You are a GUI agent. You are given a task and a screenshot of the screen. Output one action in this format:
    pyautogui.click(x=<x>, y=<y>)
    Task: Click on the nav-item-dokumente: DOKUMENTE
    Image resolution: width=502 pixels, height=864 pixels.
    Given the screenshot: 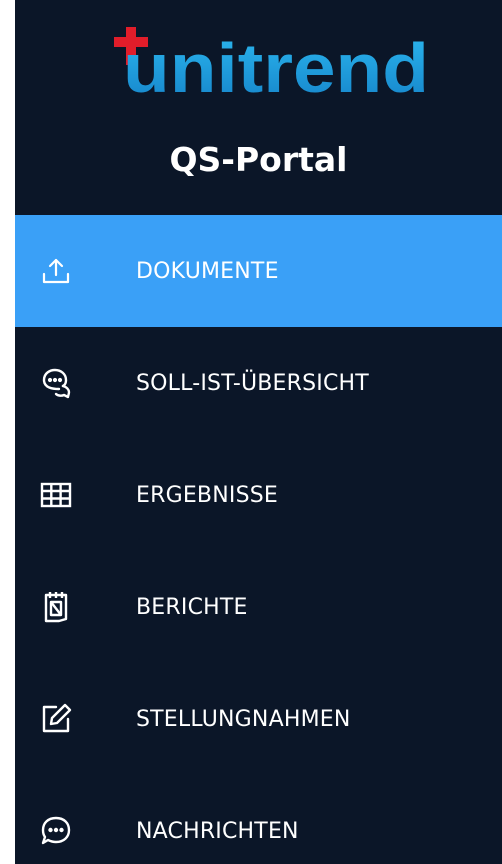 What is the action you would take?
    pyautogui.click(x=258, y=271)
    